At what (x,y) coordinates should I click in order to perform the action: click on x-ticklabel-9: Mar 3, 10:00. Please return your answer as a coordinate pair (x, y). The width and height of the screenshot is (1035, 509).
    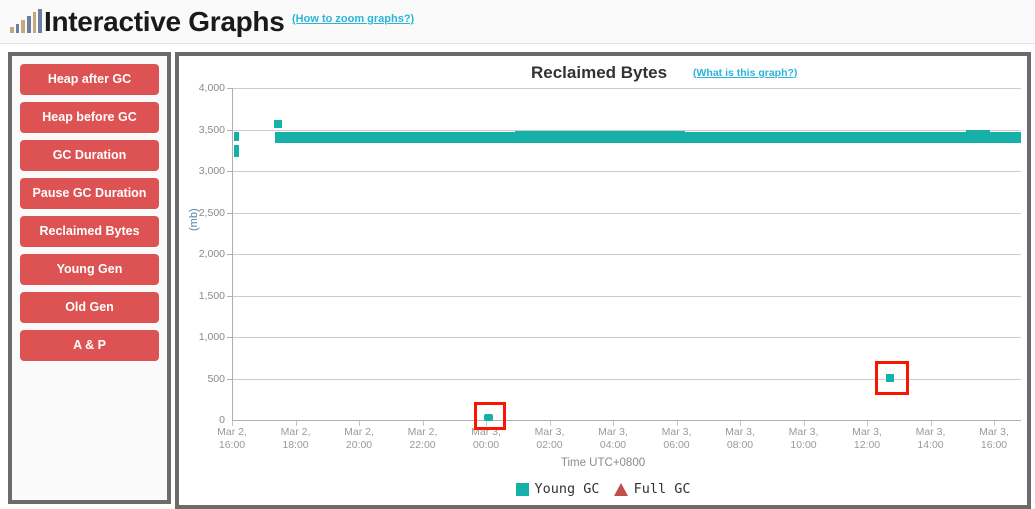
    Looking at the image, I should click on (804, 439).